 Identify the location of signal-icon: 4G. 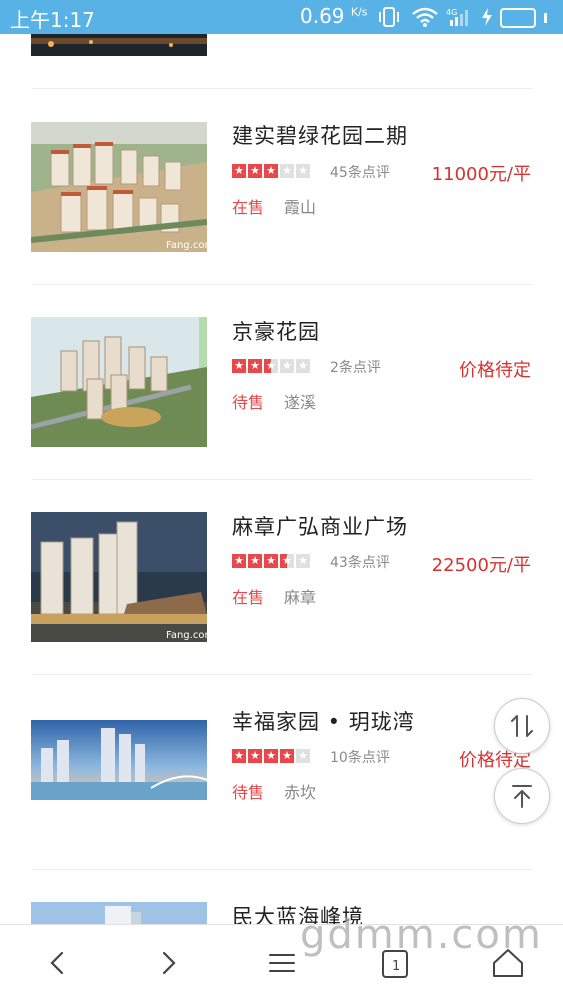
(460, 19).